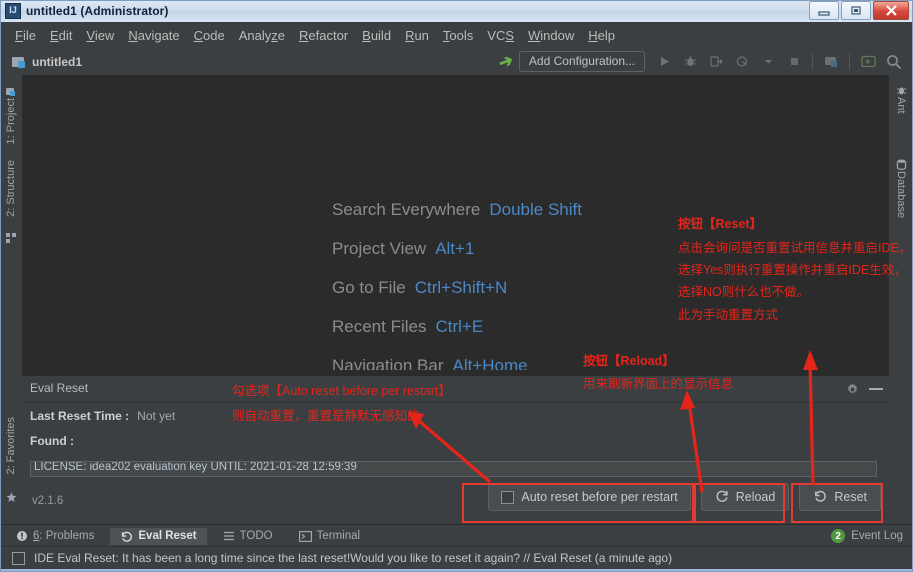  What do you see at coordinates (455, 389) in the screenshot?
I see `eval-reset-header: Eval Reset` at bounding box center [455, 389].